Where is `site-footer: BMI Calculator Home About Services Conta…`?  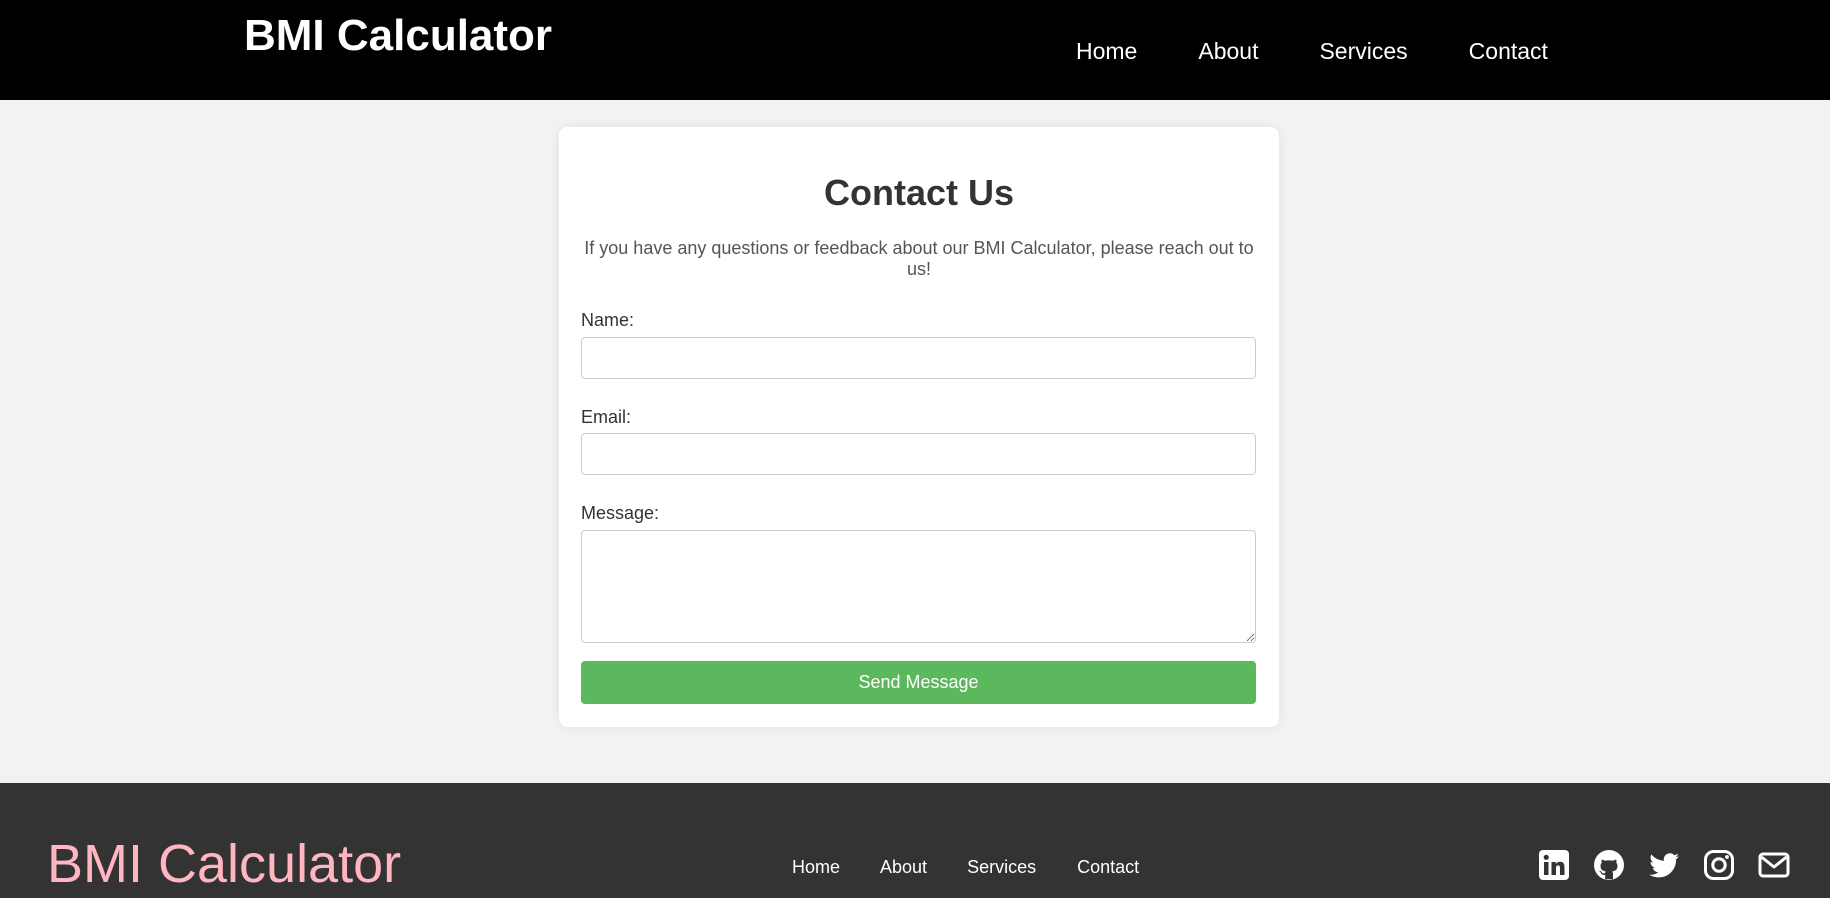
site-footer: BMI Calculator Home About Services Conta… is located at coordinates (915, 840).